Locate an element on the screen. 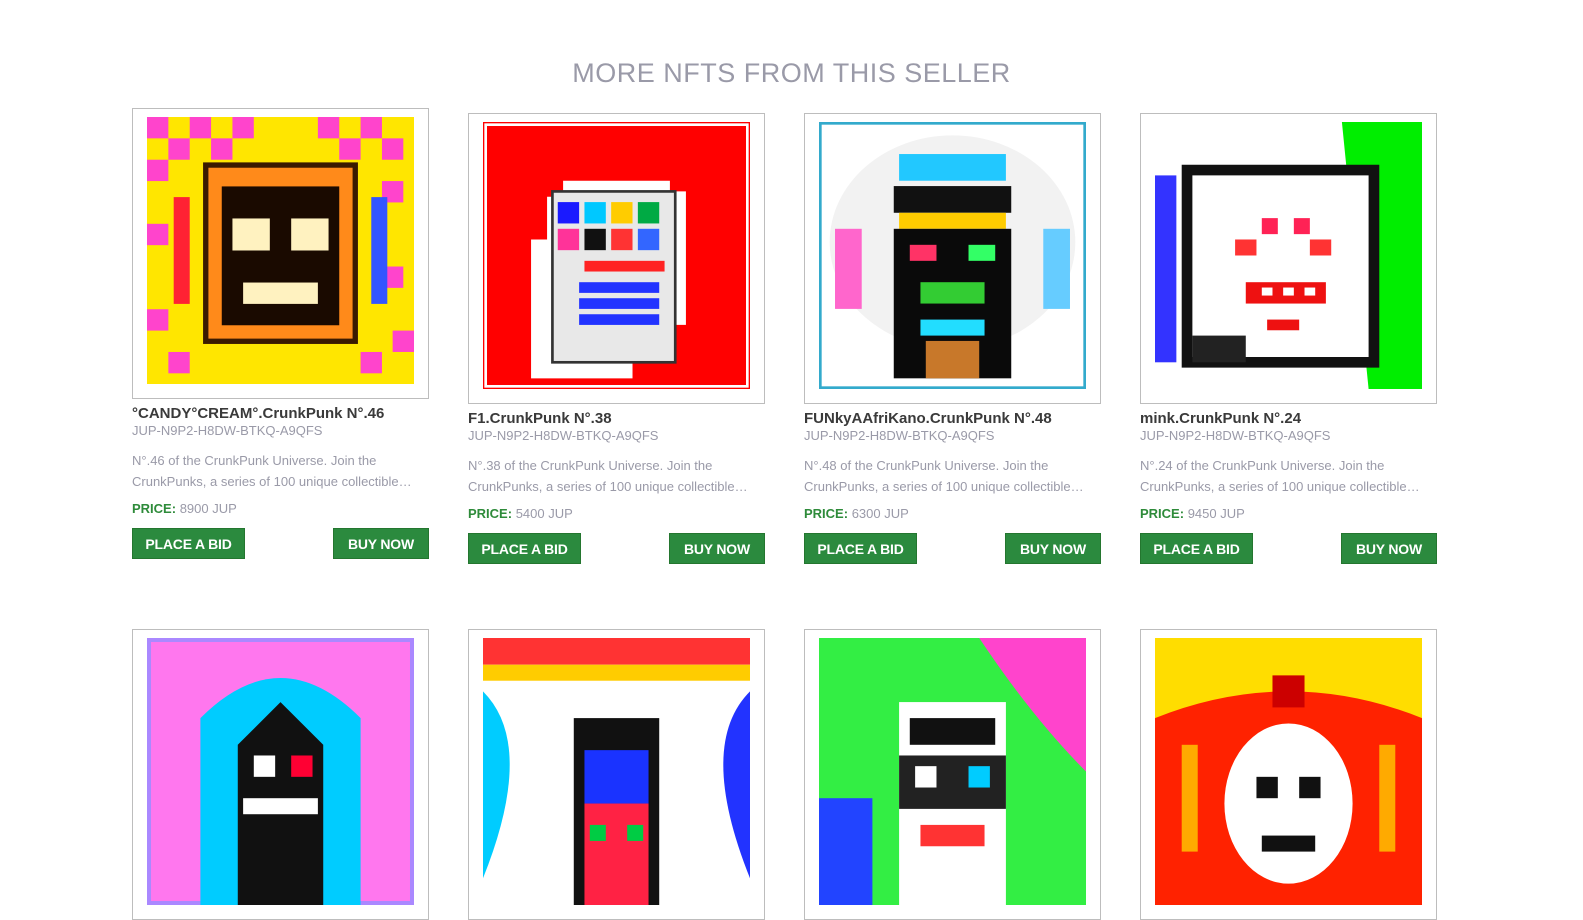 This screenshot has height=920, width=1583. nft-price: PRICE: 6300 JUP is located at coordinates (952, 514).